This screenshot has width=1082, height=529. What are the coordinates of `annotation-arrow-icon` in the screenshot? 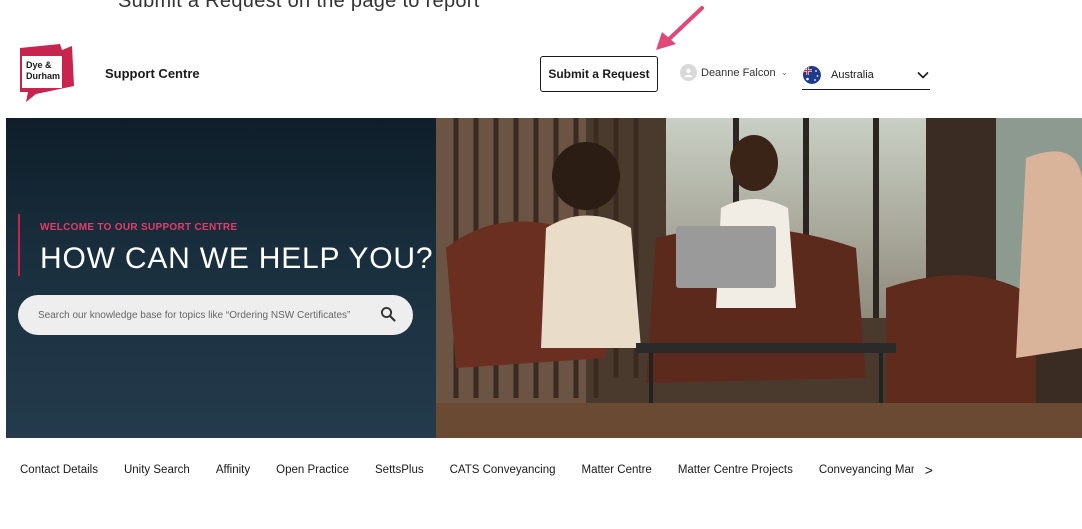 It's located at (680, 28).